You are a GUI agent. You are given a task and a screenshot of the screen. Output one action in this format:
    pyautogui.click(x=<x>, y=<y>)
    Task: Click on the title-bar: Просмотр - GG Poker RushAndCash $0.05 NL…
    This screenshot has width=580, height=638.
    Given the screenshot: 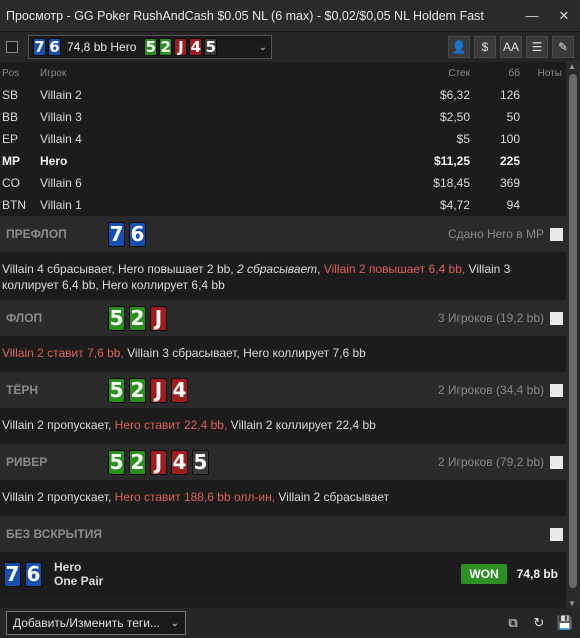 What is the action you would take?
    pyautogui.click(x=290, y=16)
    